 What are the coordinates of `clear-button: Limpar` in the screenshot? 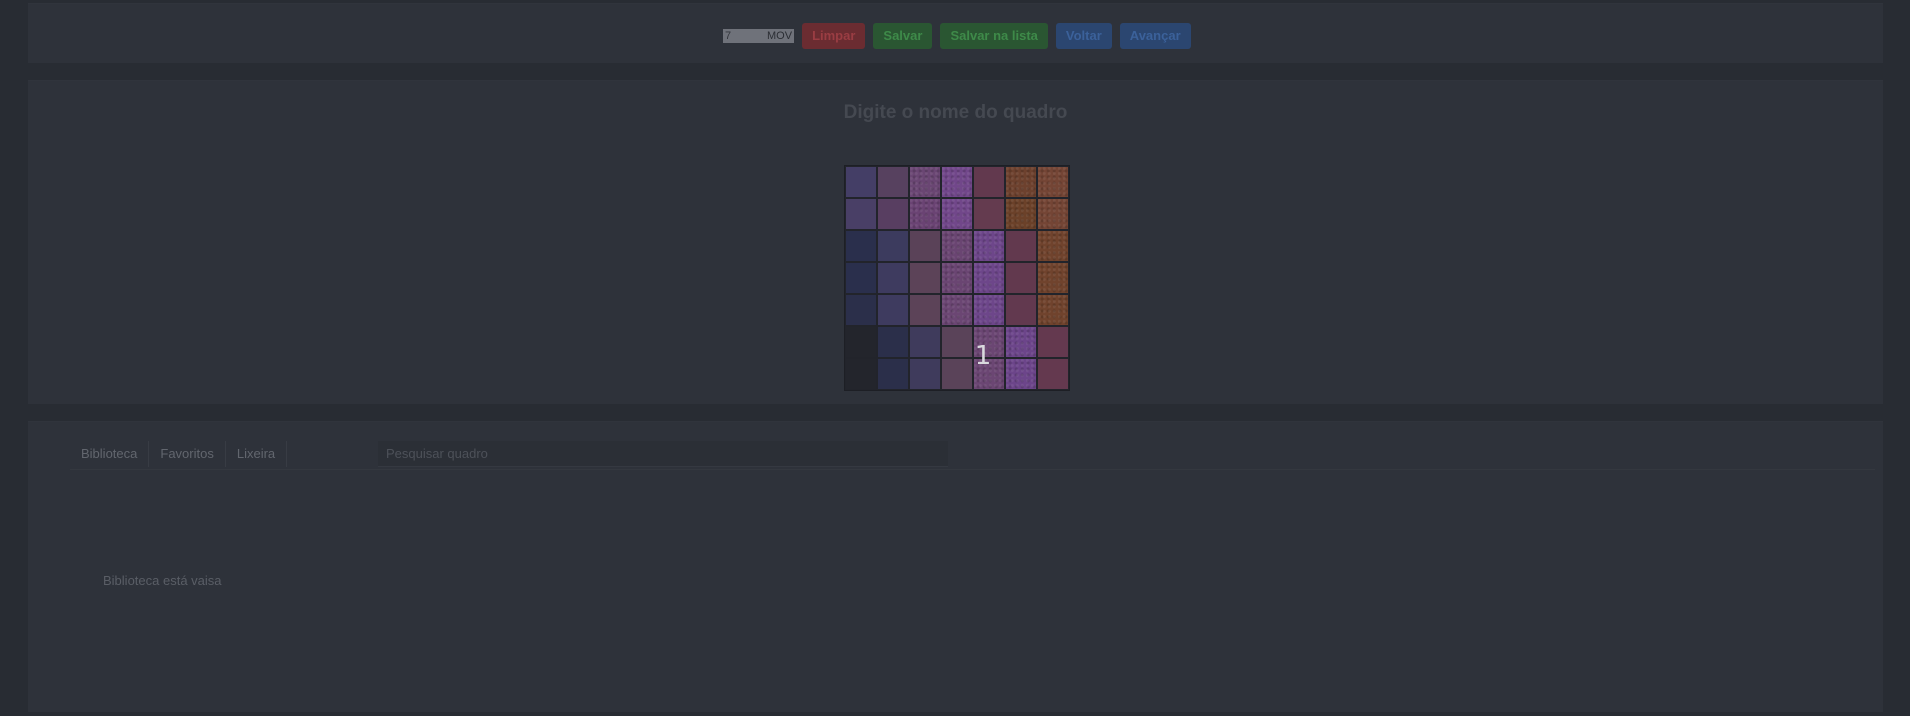 It's located at (834, 36).